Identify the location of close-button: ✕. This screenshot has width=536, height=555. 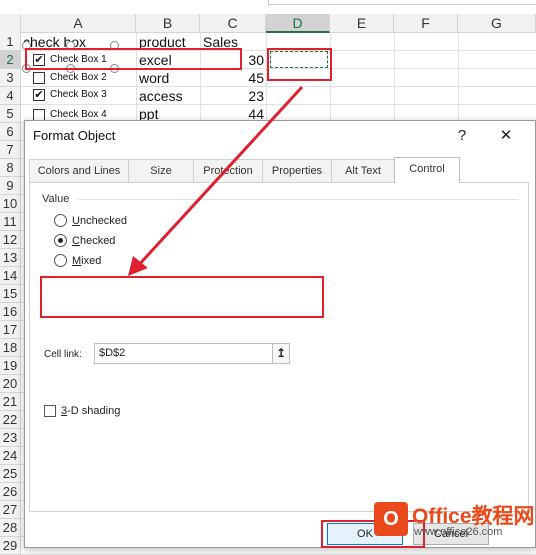
(506, 136).